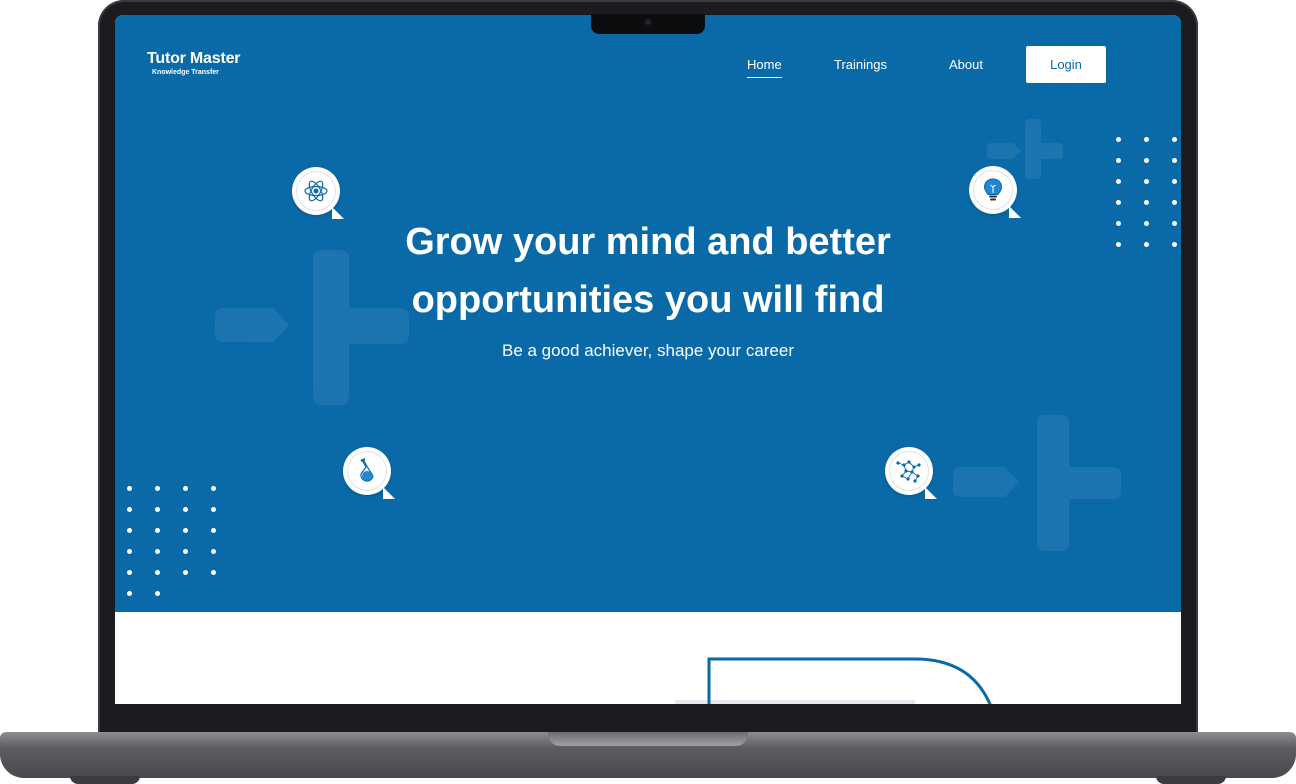 This screenshot has height=784, width=1296. What do you see at coordinates (1066, 64) in the screenshot?
I see `login-button: Login` at bounding box center [1066, 64].